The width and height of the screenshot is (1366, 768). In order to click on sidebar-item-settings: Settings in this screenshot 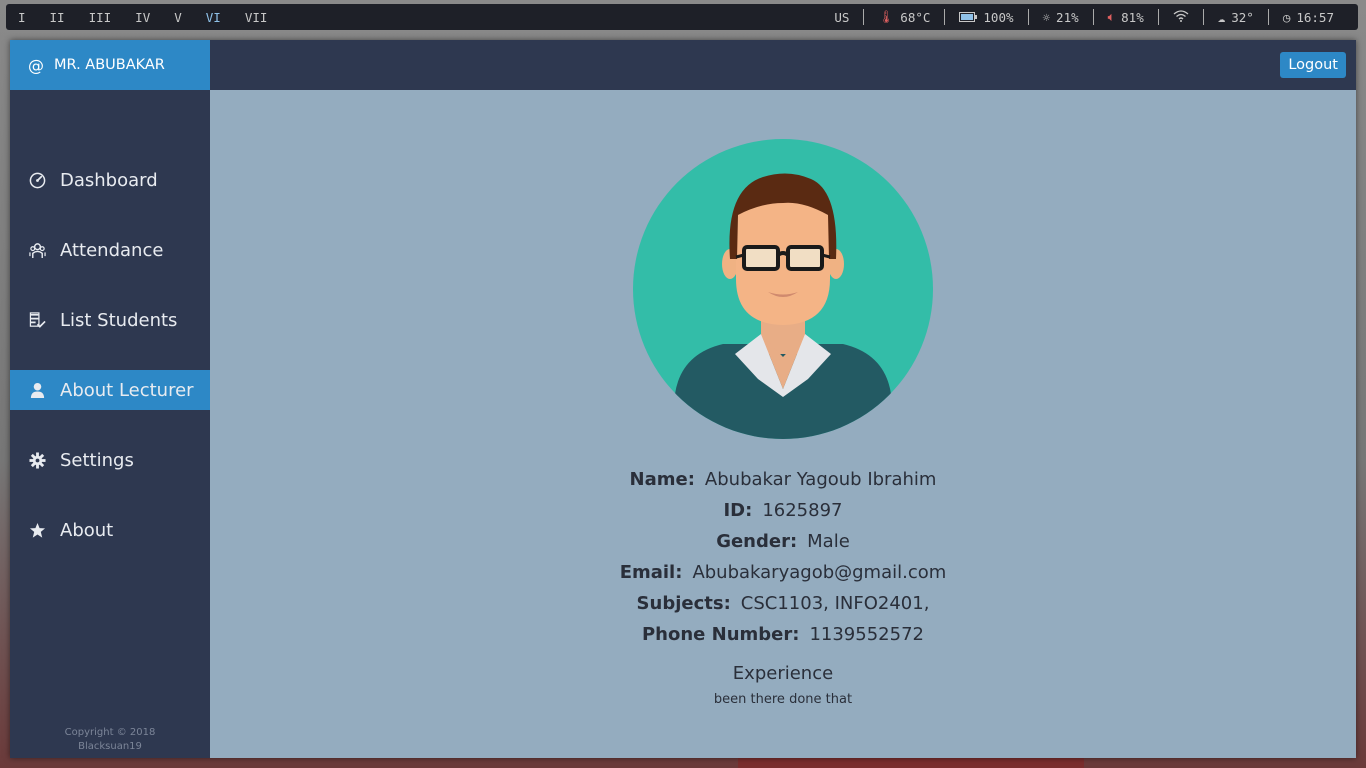, I will do `click(110, 460)`.